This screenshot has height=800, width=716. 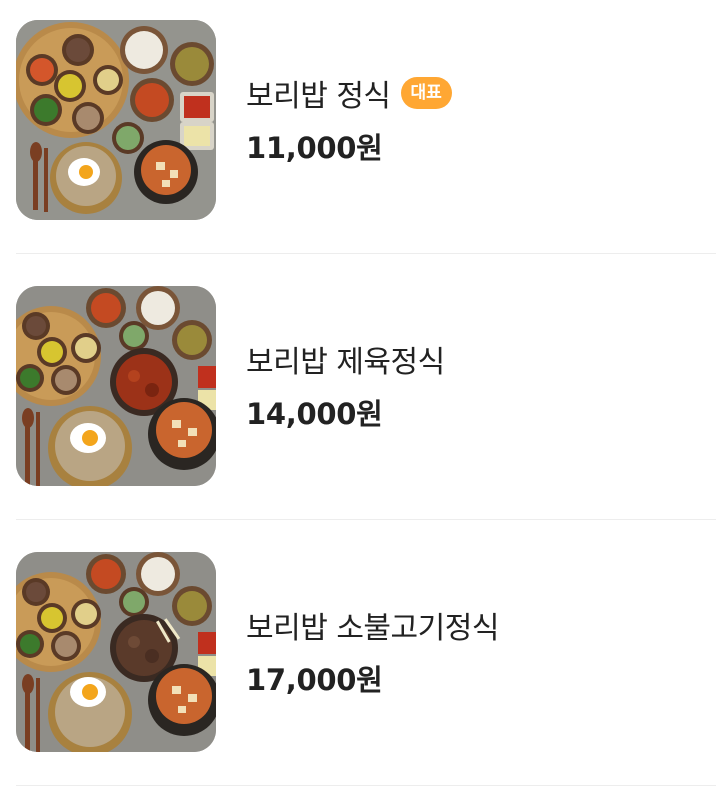 I want to click on menu-item-price: 14,000원, so click(x=314, y=414).